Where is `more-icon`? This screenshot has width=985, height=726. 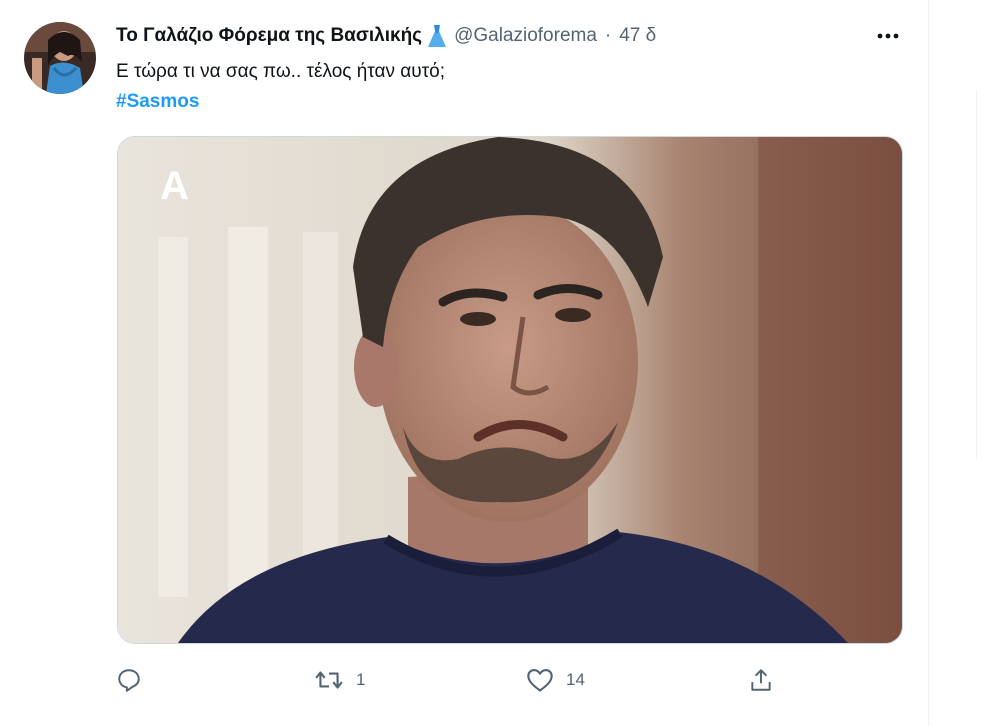
more-icon is located at coordinates (888, 36).